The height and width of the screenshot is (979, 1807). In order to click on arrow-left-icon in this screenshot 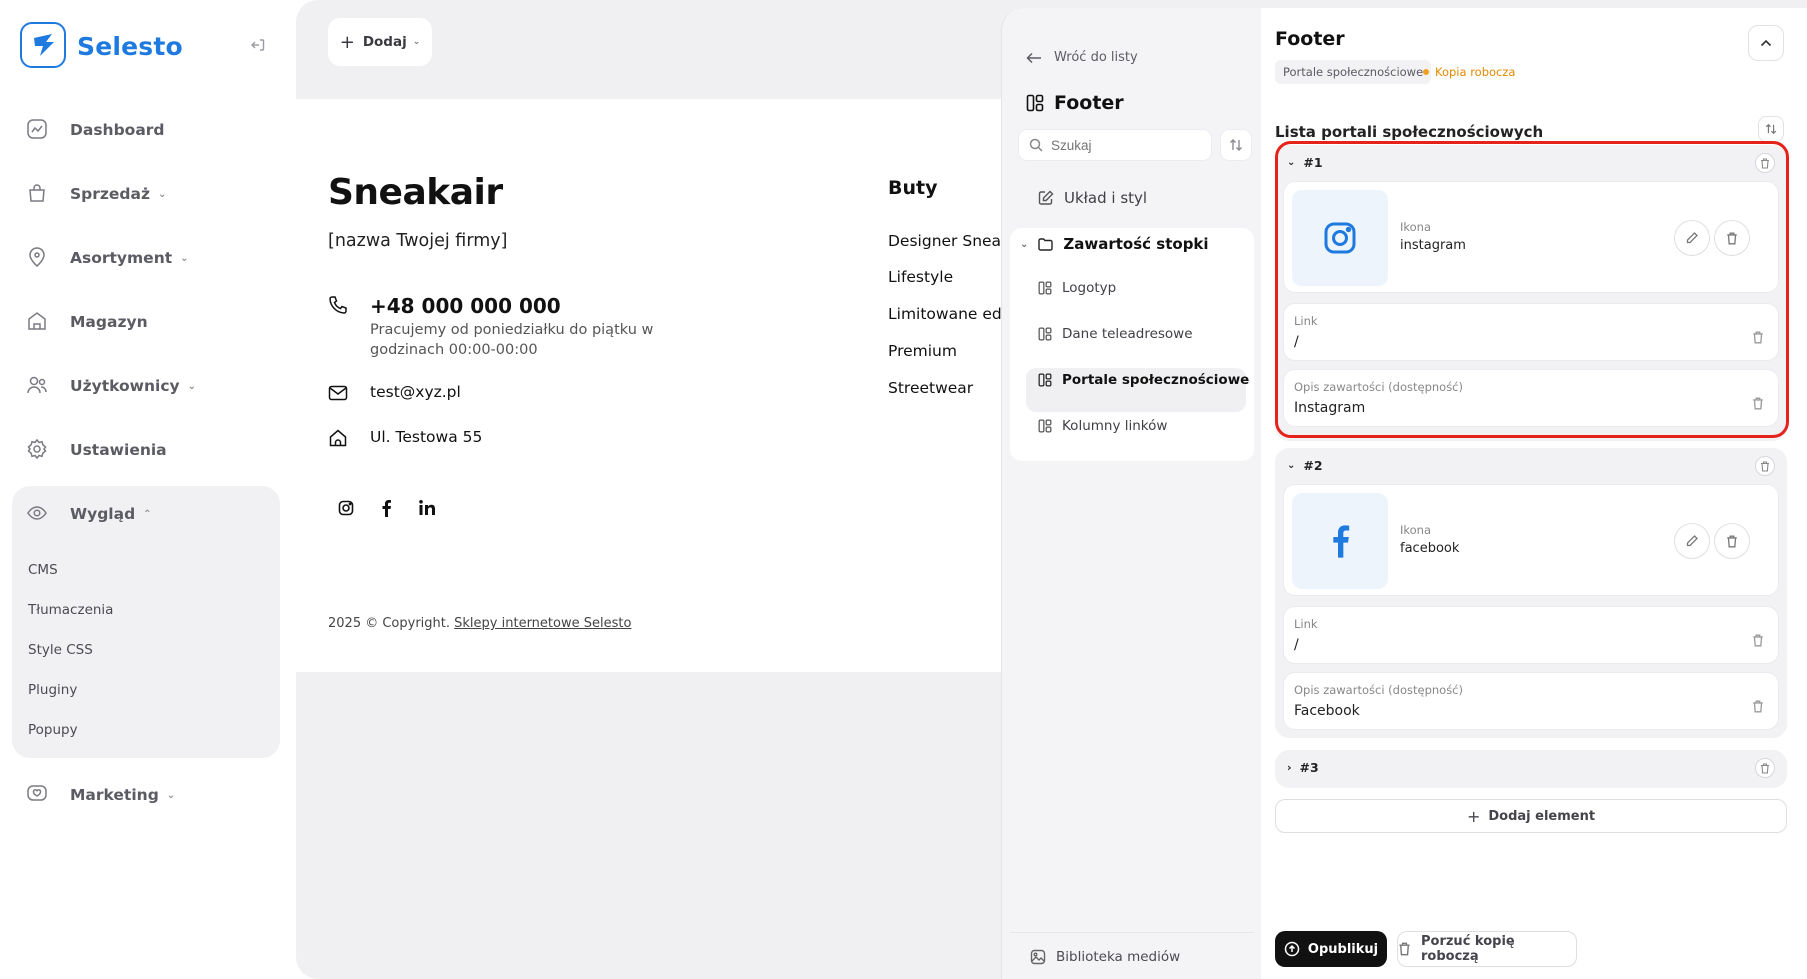, I will do `click(1034, 58)`.